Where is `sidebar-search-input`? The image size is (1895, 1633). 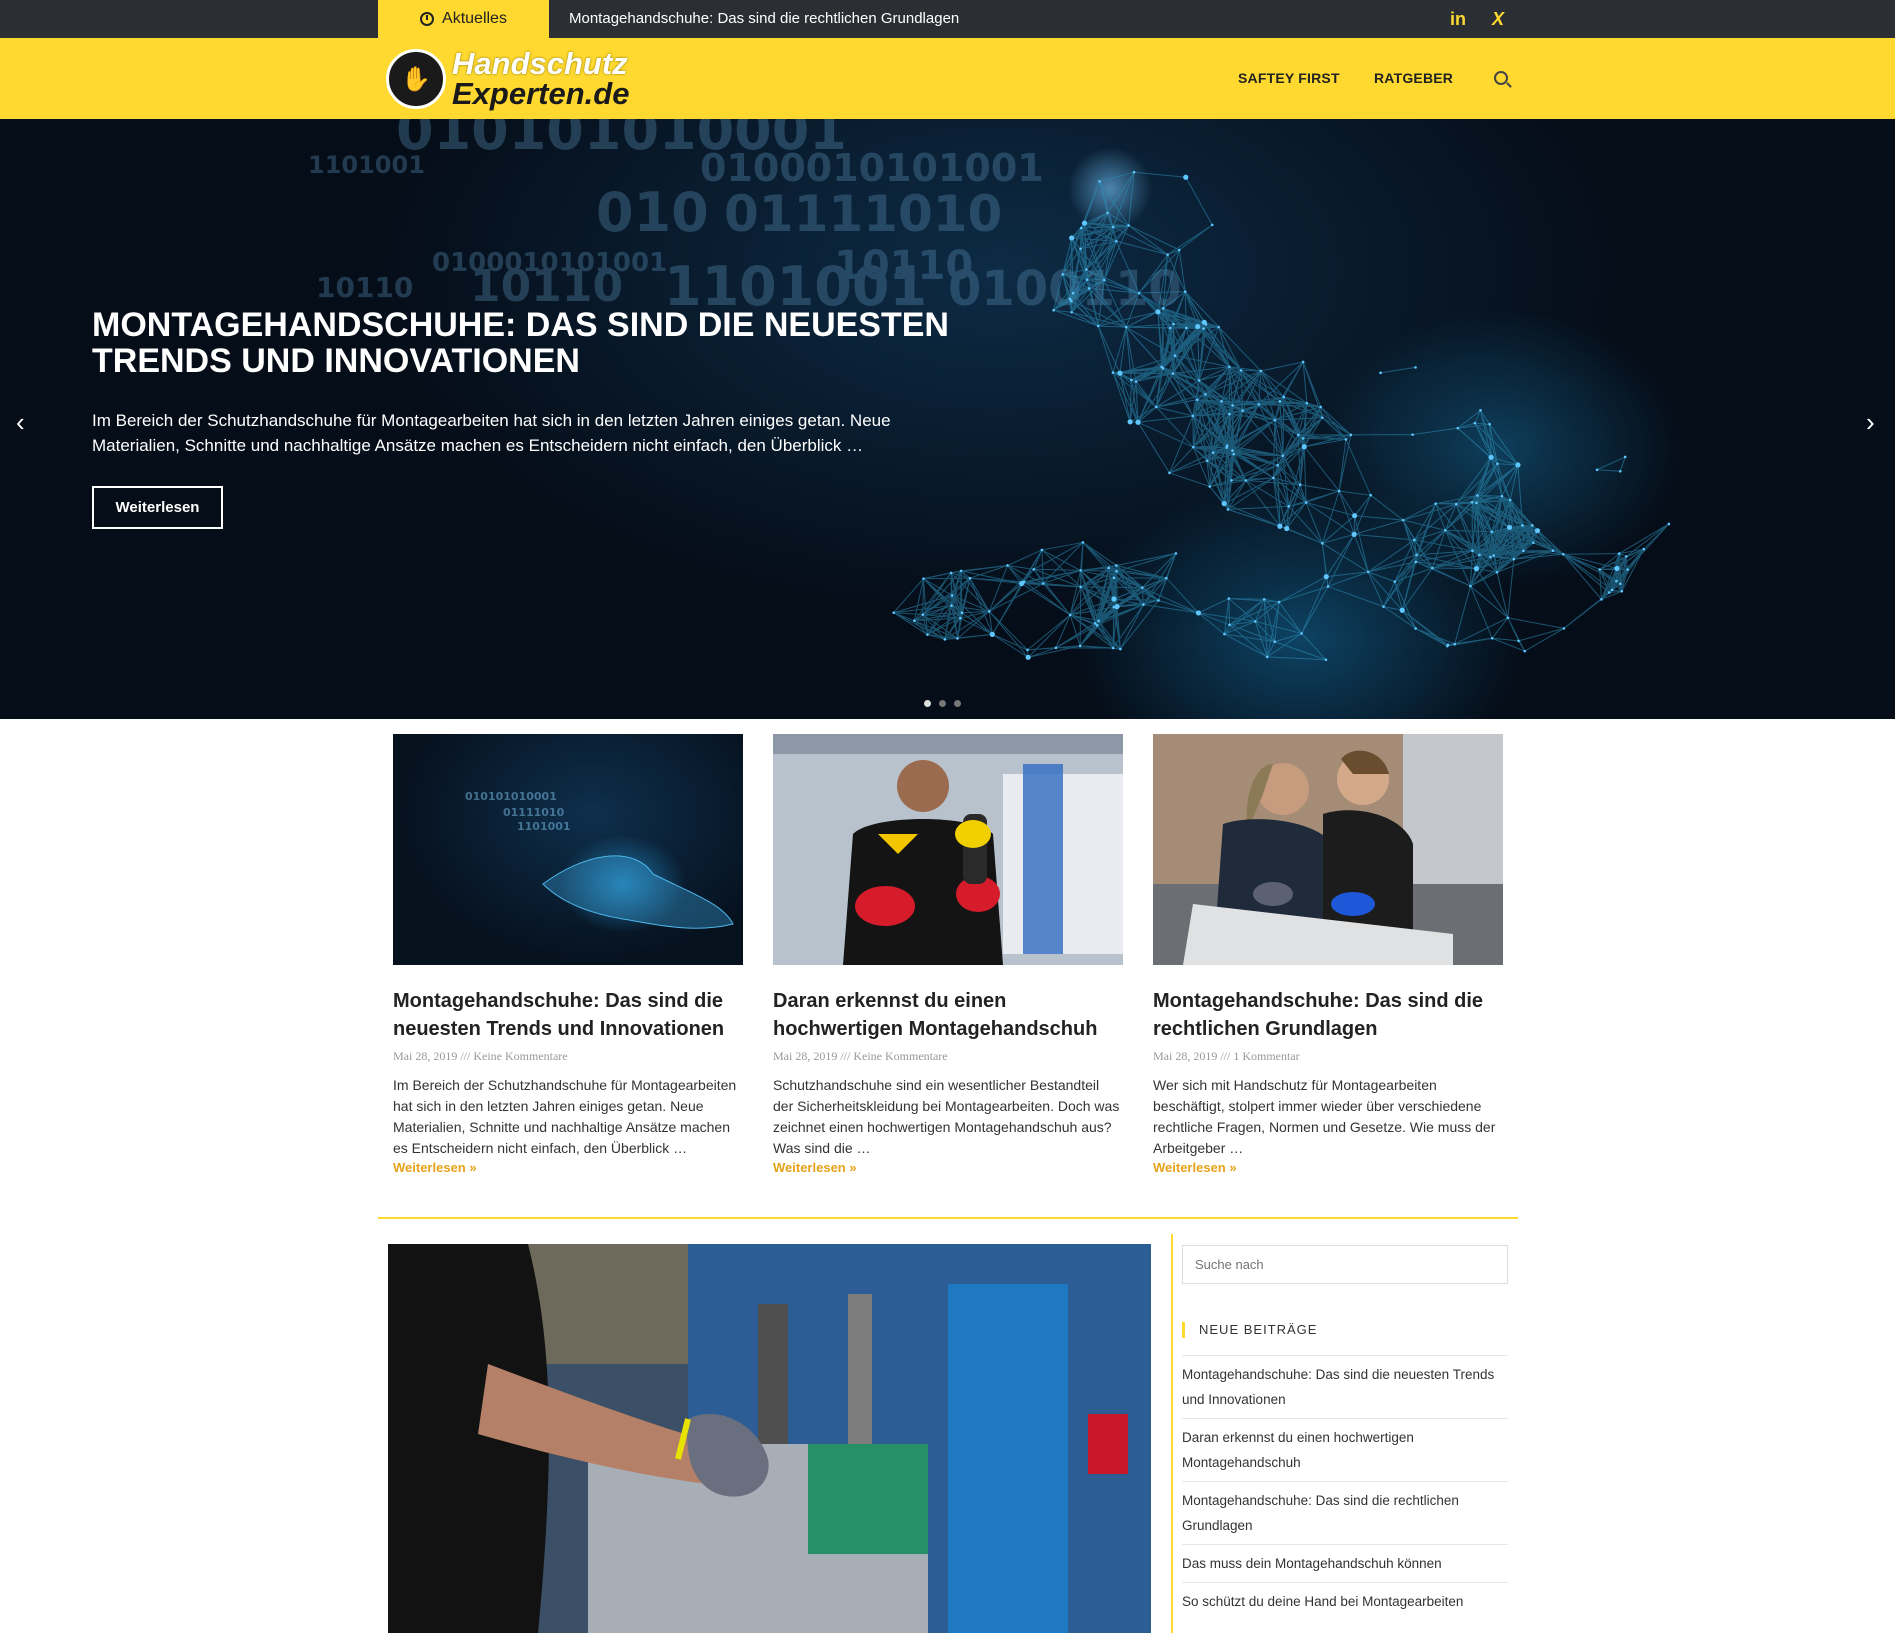
sidebar-search-input is located at coordinates (1345, 1264).